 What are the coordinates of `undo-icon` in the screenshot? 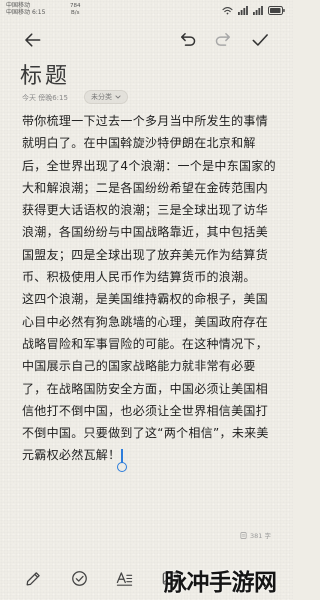 It's located at (188, 40).